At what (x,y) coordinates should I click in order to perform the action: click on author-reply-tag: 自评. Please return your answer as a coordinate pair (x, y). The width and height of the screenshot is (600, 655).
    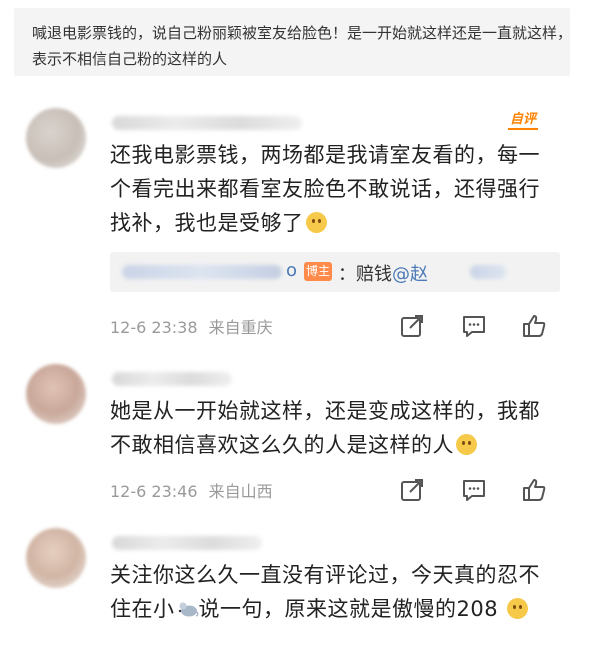
    Looking at the image, I should click on (522, 121).